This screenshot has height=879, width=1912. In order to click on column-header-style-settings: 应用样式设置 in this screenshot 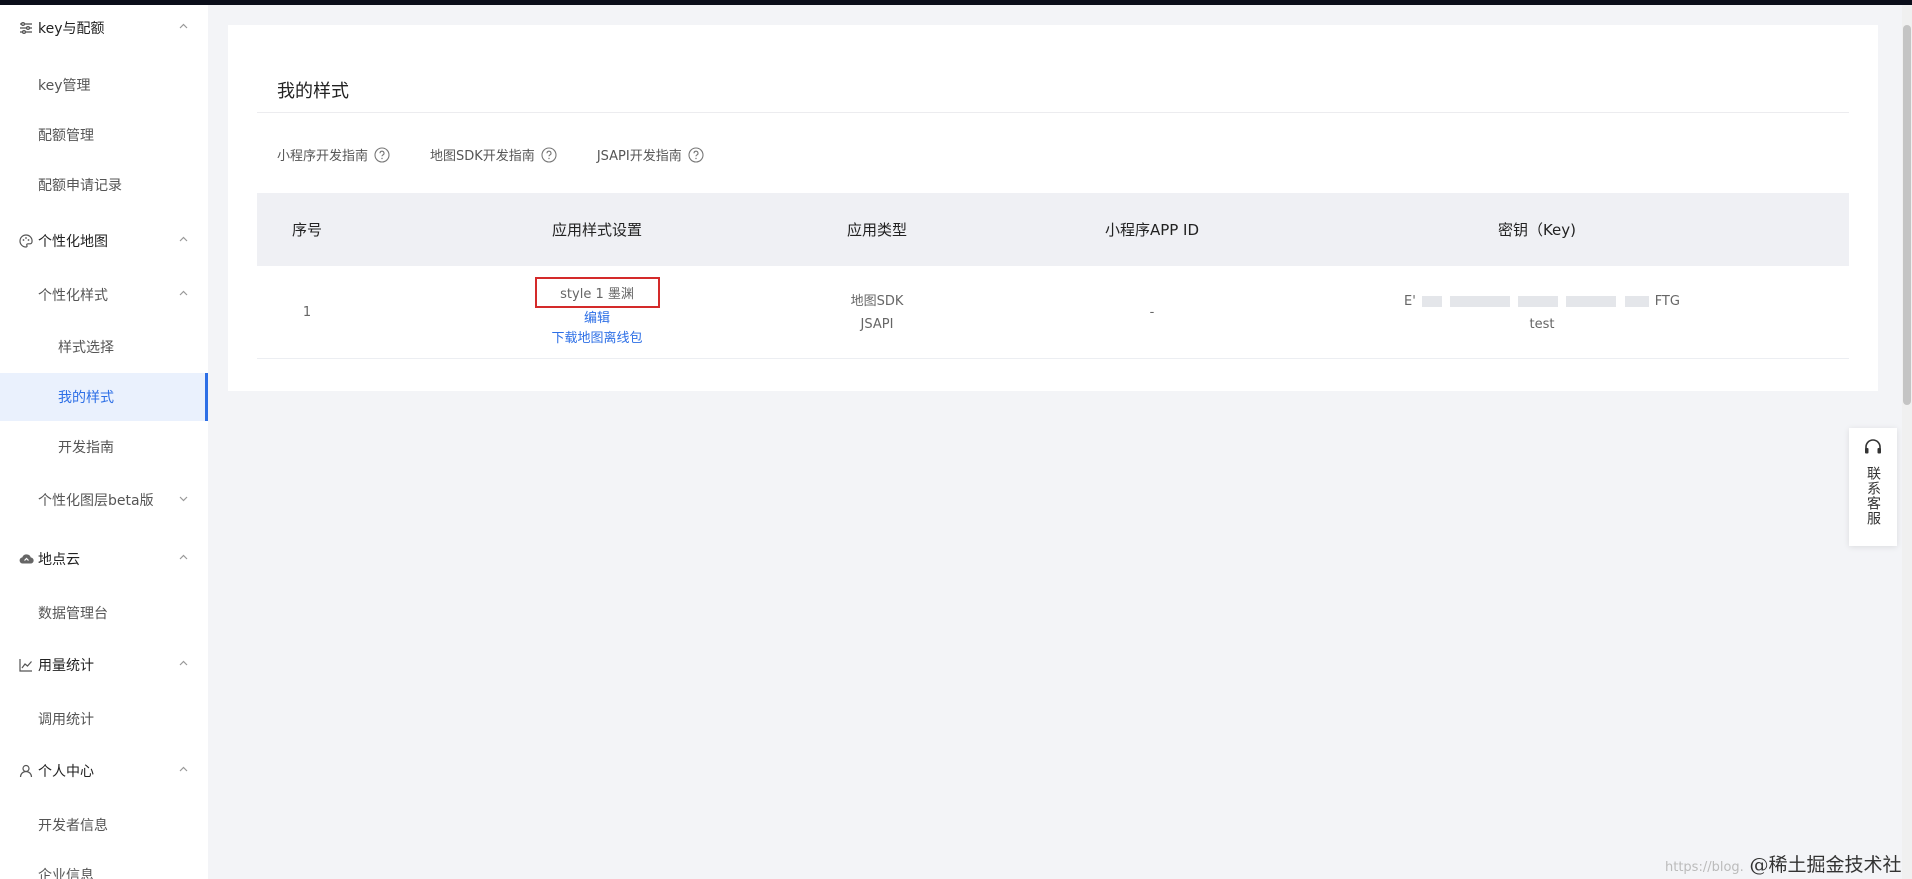, I will do `click(596, 230)`.